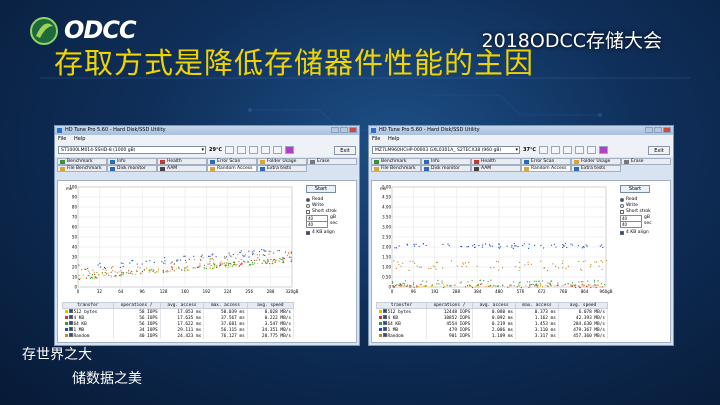  What do you see at coordinates (383, 188) in the screenshot?
I see `y-axis-label: ms` at bounding box center [383, 188].